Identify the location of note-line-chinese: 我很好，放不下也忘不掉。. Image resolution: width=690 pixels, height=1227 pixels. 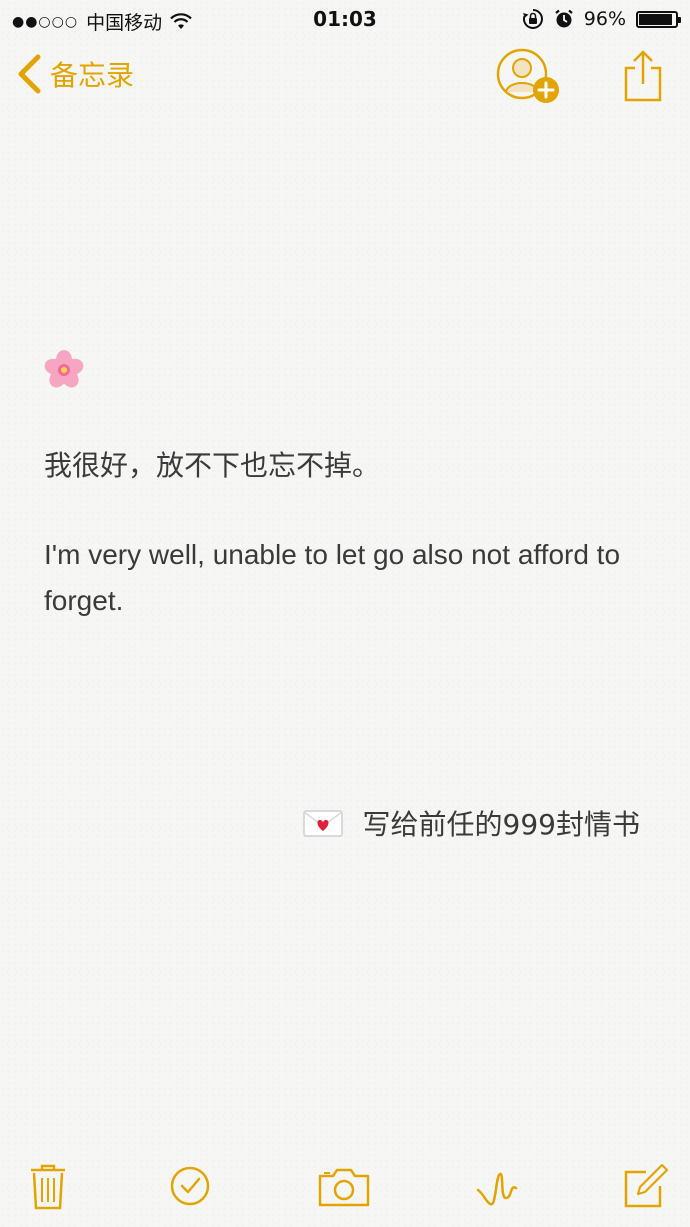
(212, 465).